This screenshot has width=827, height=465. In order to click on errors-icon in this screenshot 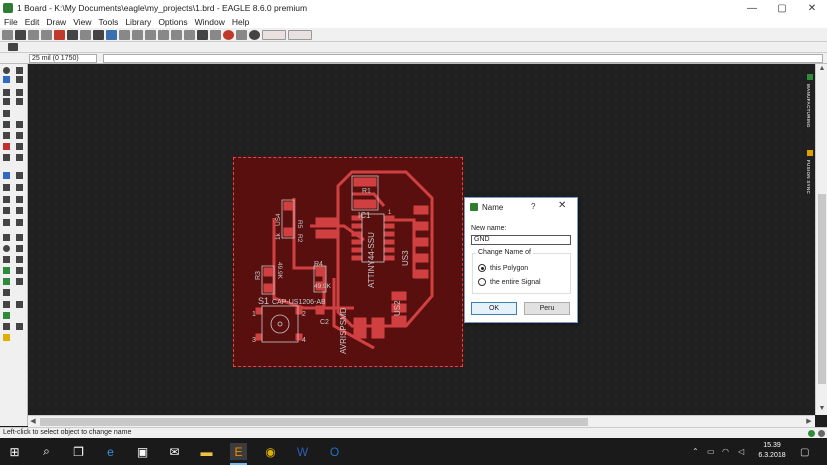, I will do `click(19, 304)`.